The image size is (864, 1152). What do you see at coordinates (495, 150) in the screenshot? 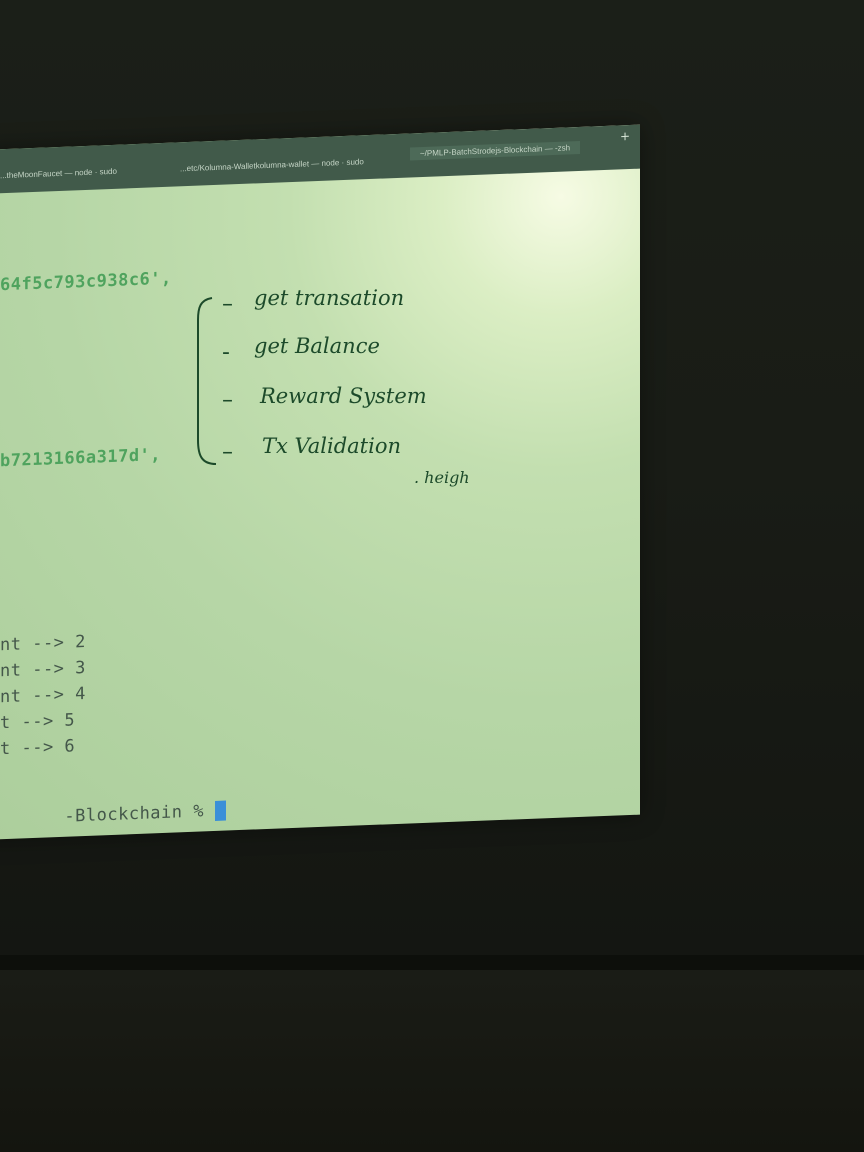
I see `tab-blockchain-active: ~/PMLP-BatchStrodejs-Blockchain — -zsh` at bounding box center [495, 150].